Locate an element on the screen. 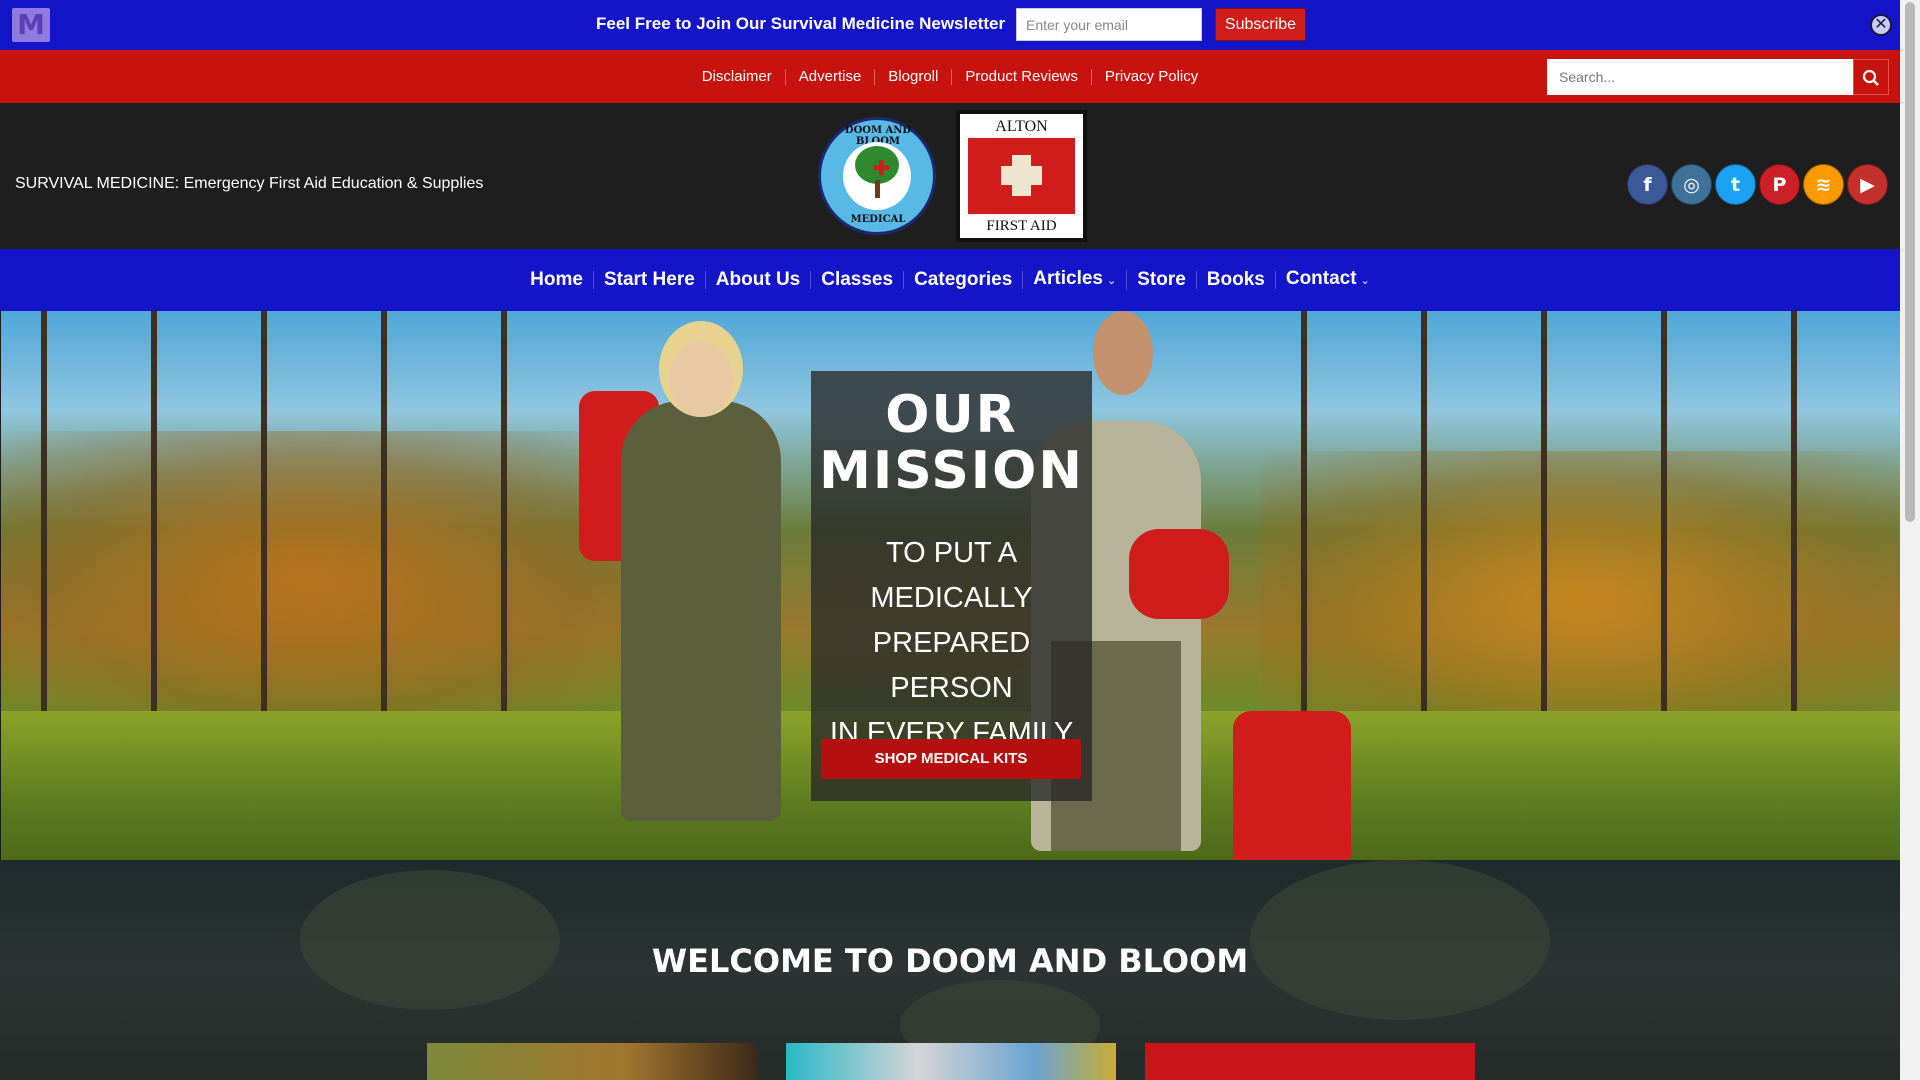  social-icons: f ◎ t P ≋ ▶ is located at coordinates (1757, 184).